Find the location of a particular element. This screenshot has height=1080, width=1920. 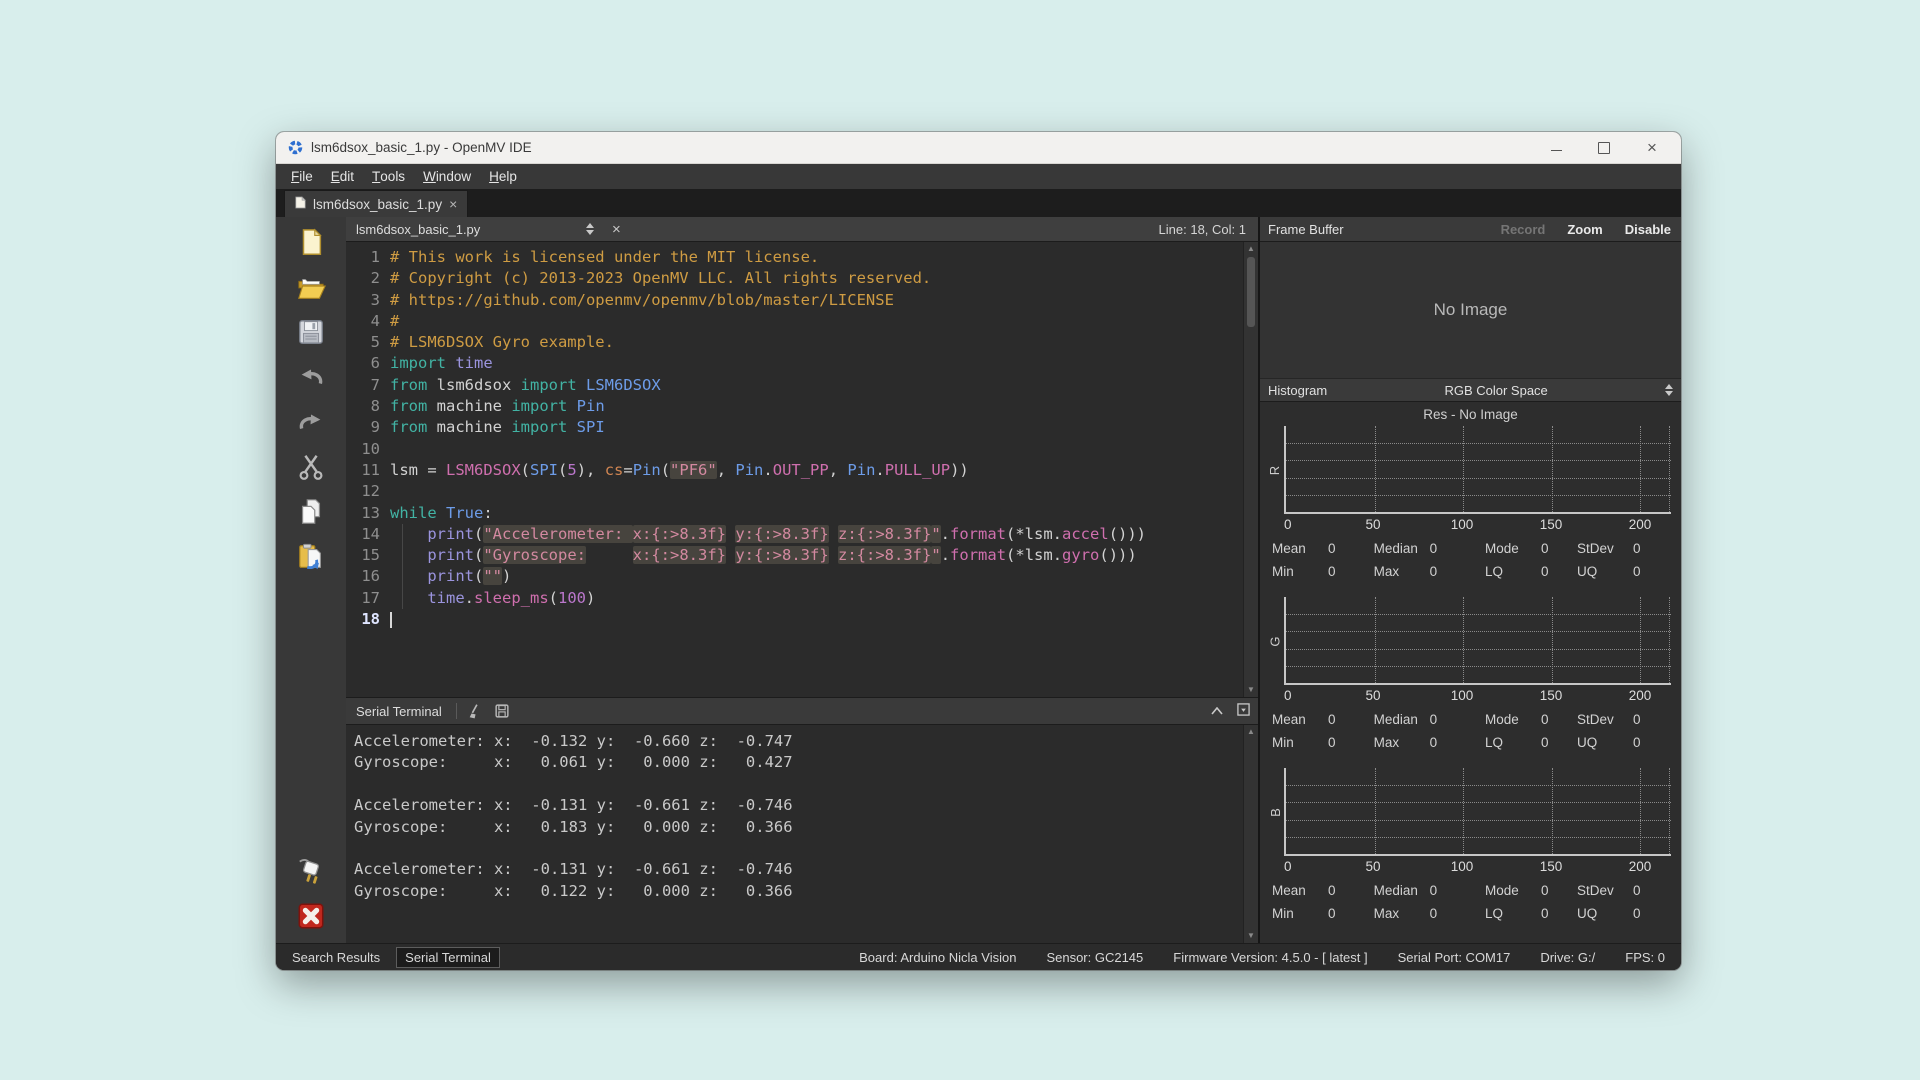

paste-button is located at coordinates (311, 557).